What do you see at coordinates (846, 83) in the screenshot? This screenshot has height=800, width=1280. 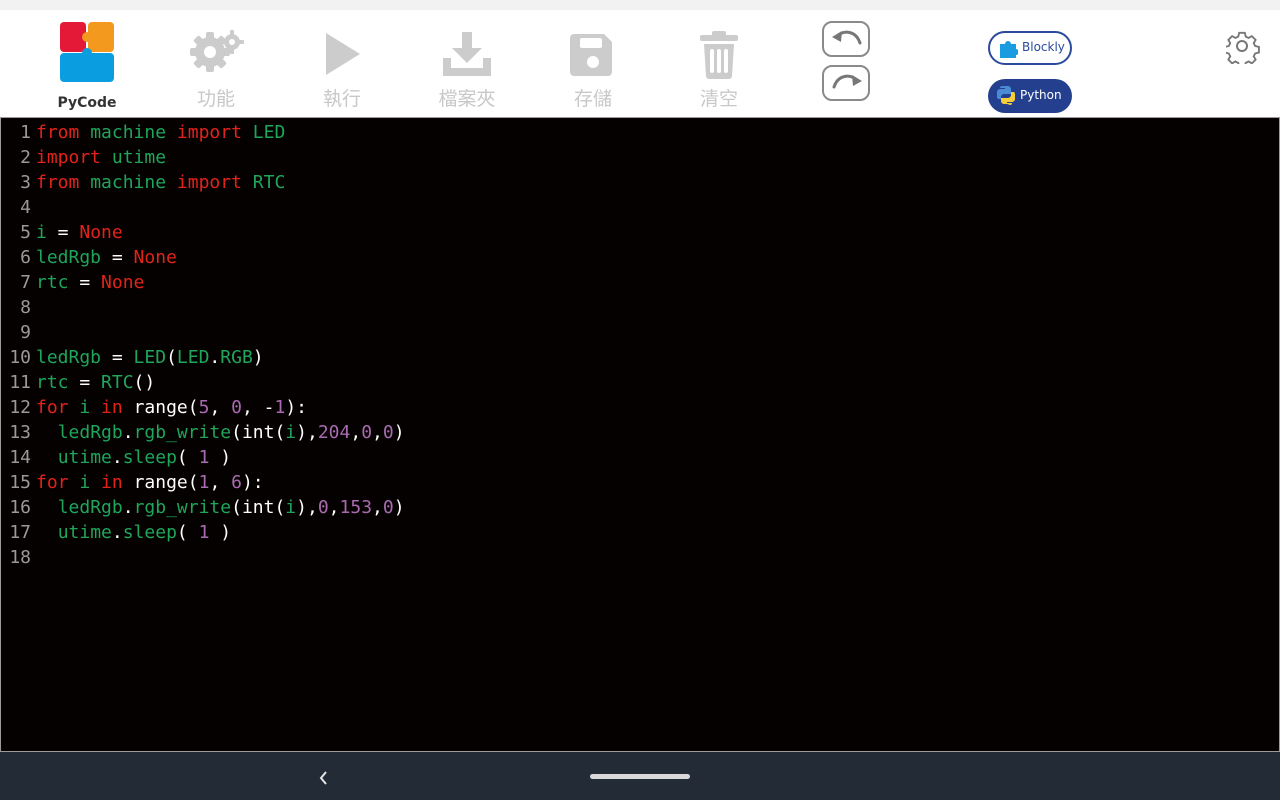 I see `redo-button` at bounding box center [846, 83].